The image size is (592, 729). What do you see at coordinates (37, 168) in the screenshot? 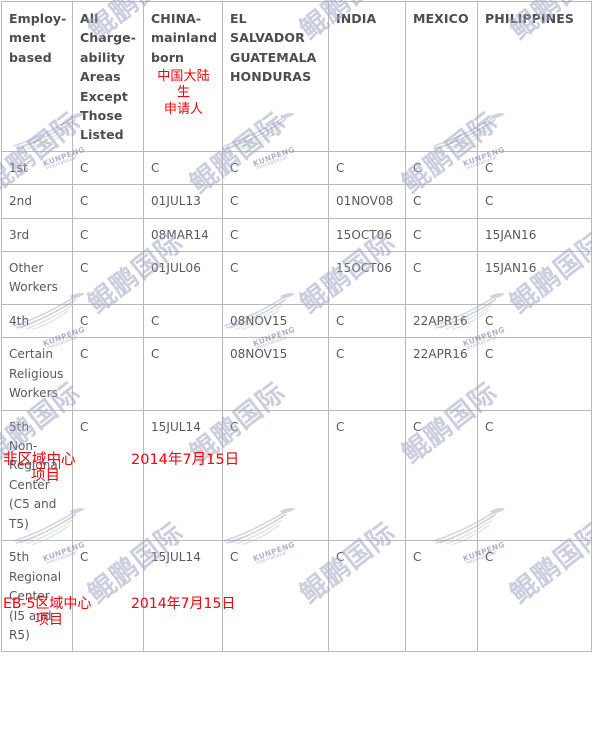
I see `row-category: 1st` at bounding box center [37, 168].